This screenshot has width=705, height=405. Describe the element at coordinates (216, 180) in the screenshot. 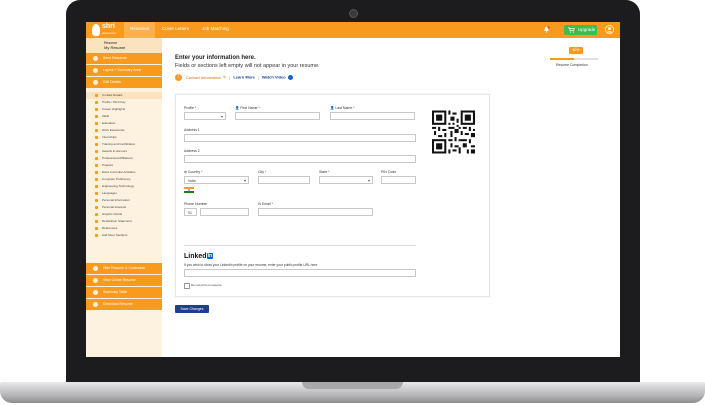

I see `country-select: India` at that location.